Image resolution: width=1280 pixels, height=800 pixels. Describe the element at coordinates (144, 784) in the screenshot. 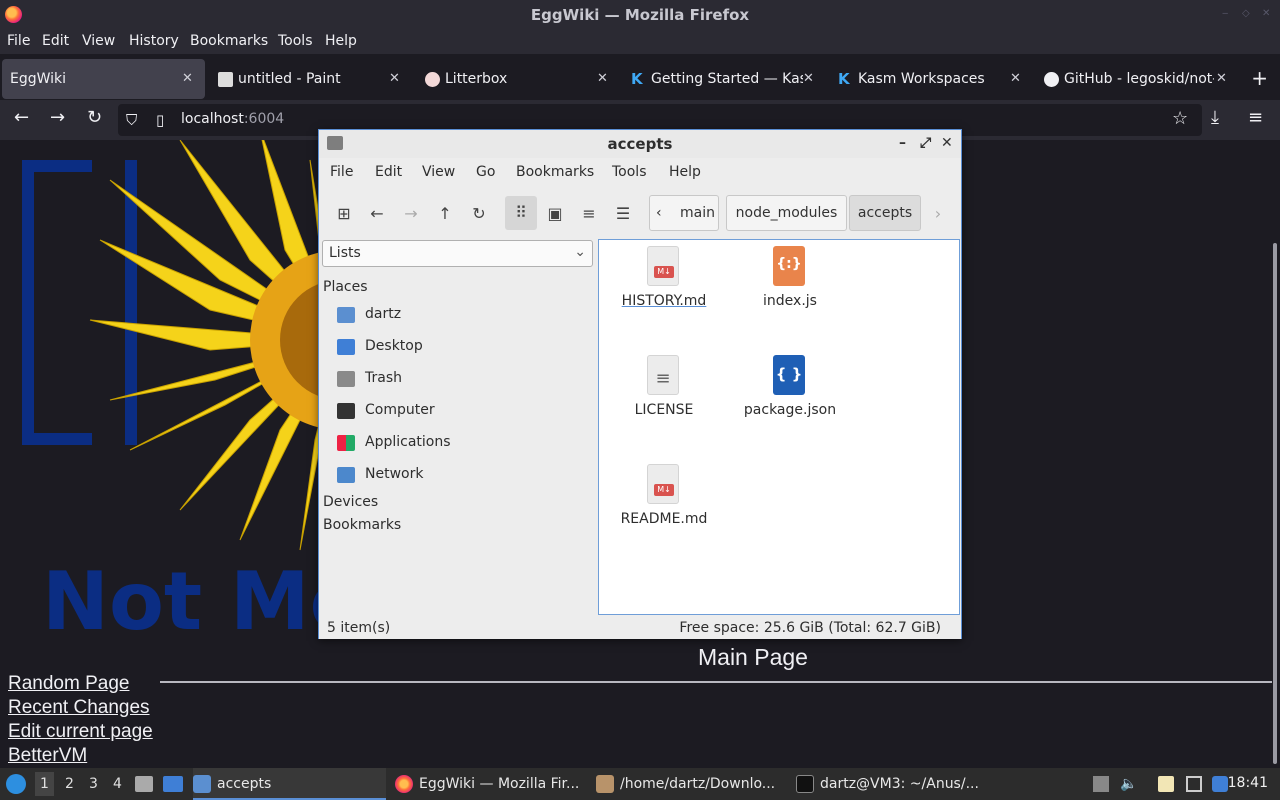

I see `file-manager-launcher-icon` at that location.